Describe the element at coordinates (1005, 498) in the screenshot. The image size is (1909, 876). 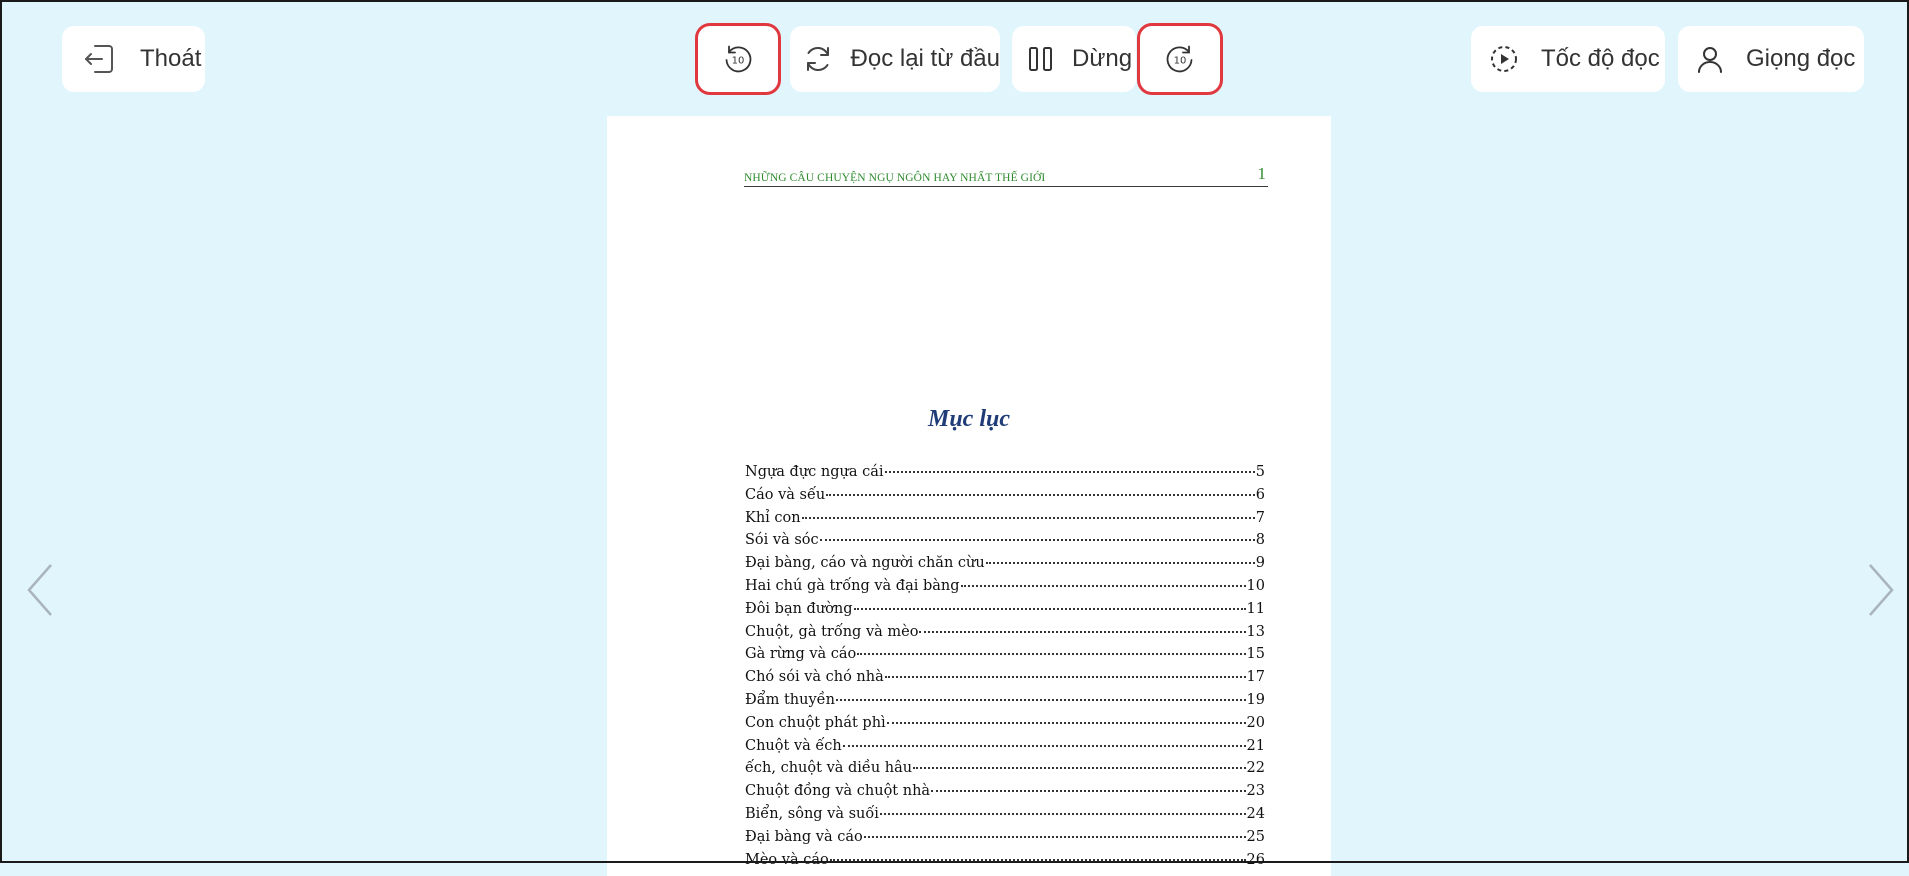
I see `toc-entry: Cáo và sếu 6` at that location.